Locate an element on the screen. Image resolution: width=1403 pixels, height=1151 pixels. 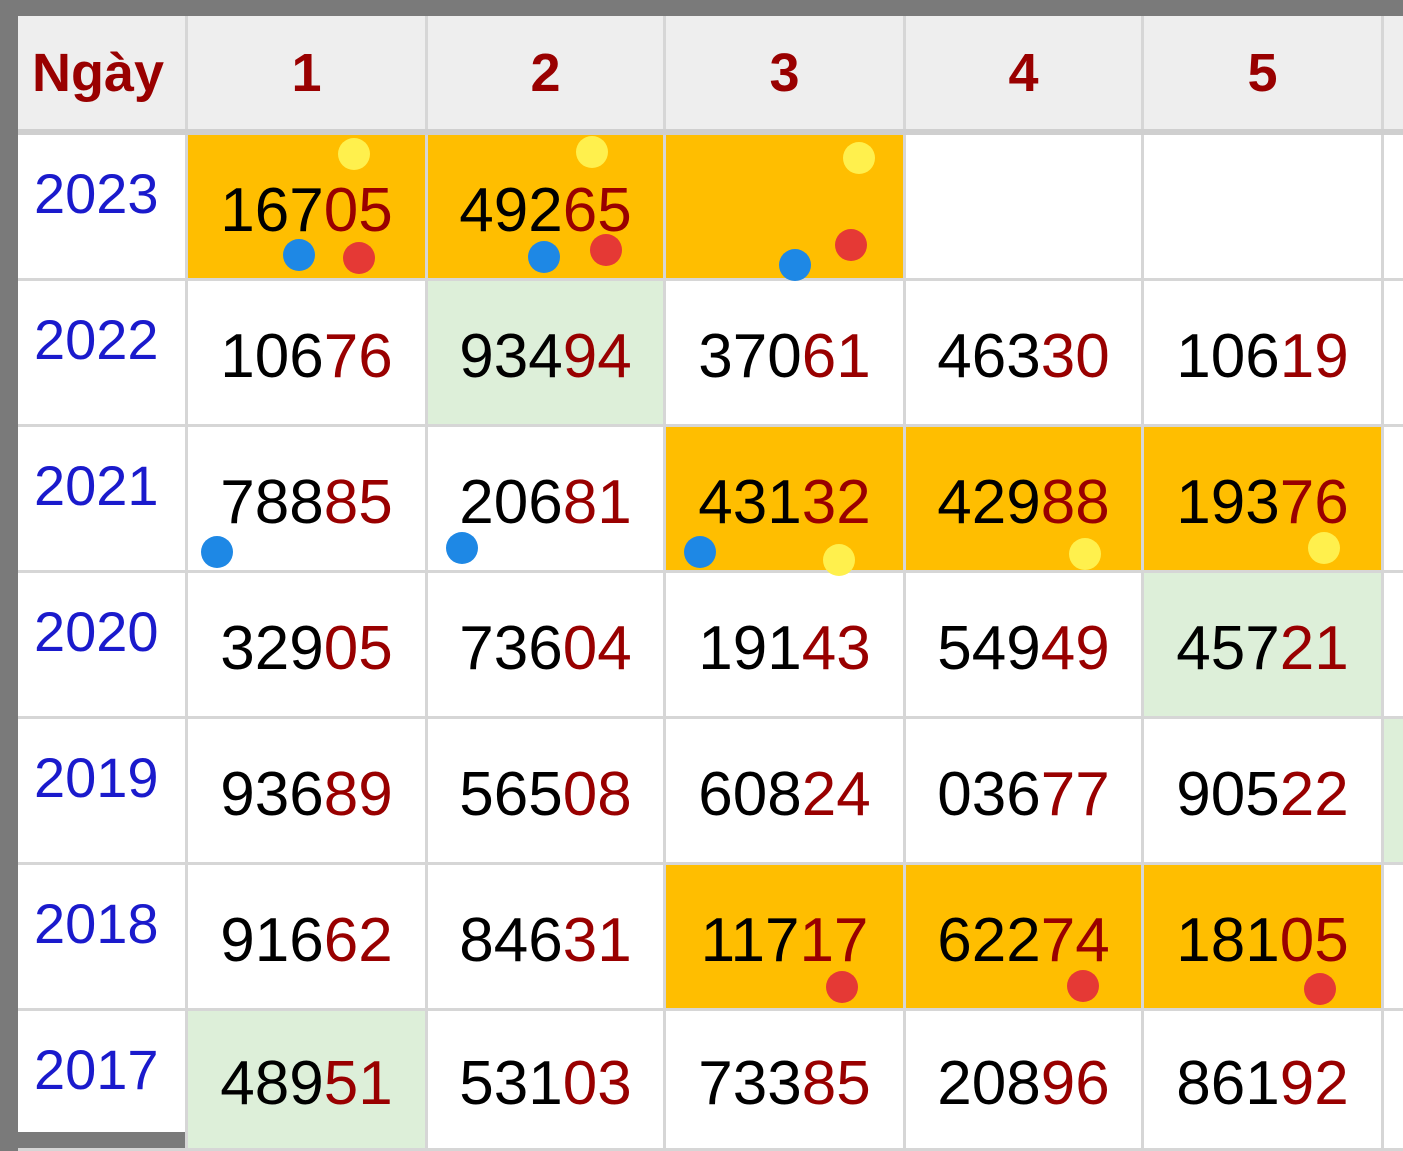
result-prefix: 208 is located at coordinates (989, 1083).